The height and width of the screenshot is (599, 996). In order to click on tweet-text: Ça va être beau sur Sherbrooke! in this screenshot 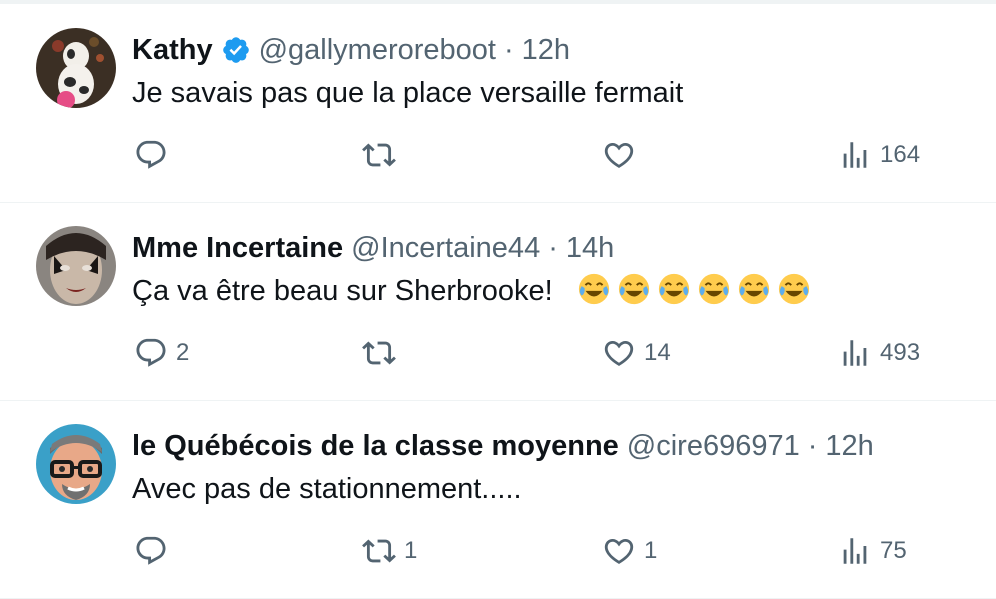, I will do `click(474, 291)`.